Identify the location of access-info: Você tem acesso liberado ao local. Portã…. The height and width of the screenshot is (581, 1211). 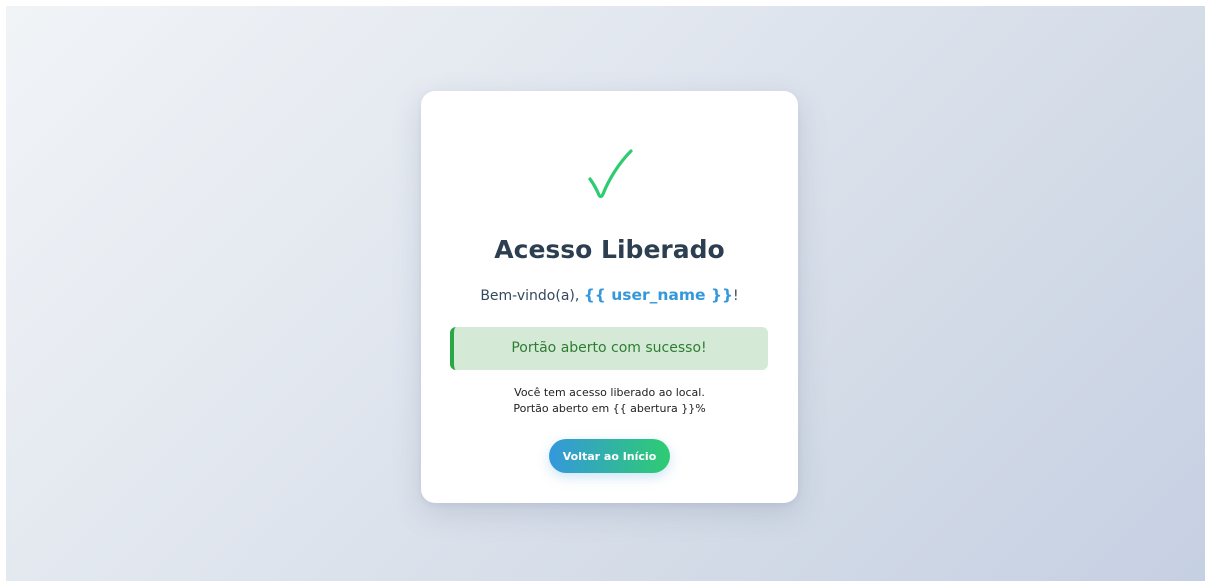
(609, 401).